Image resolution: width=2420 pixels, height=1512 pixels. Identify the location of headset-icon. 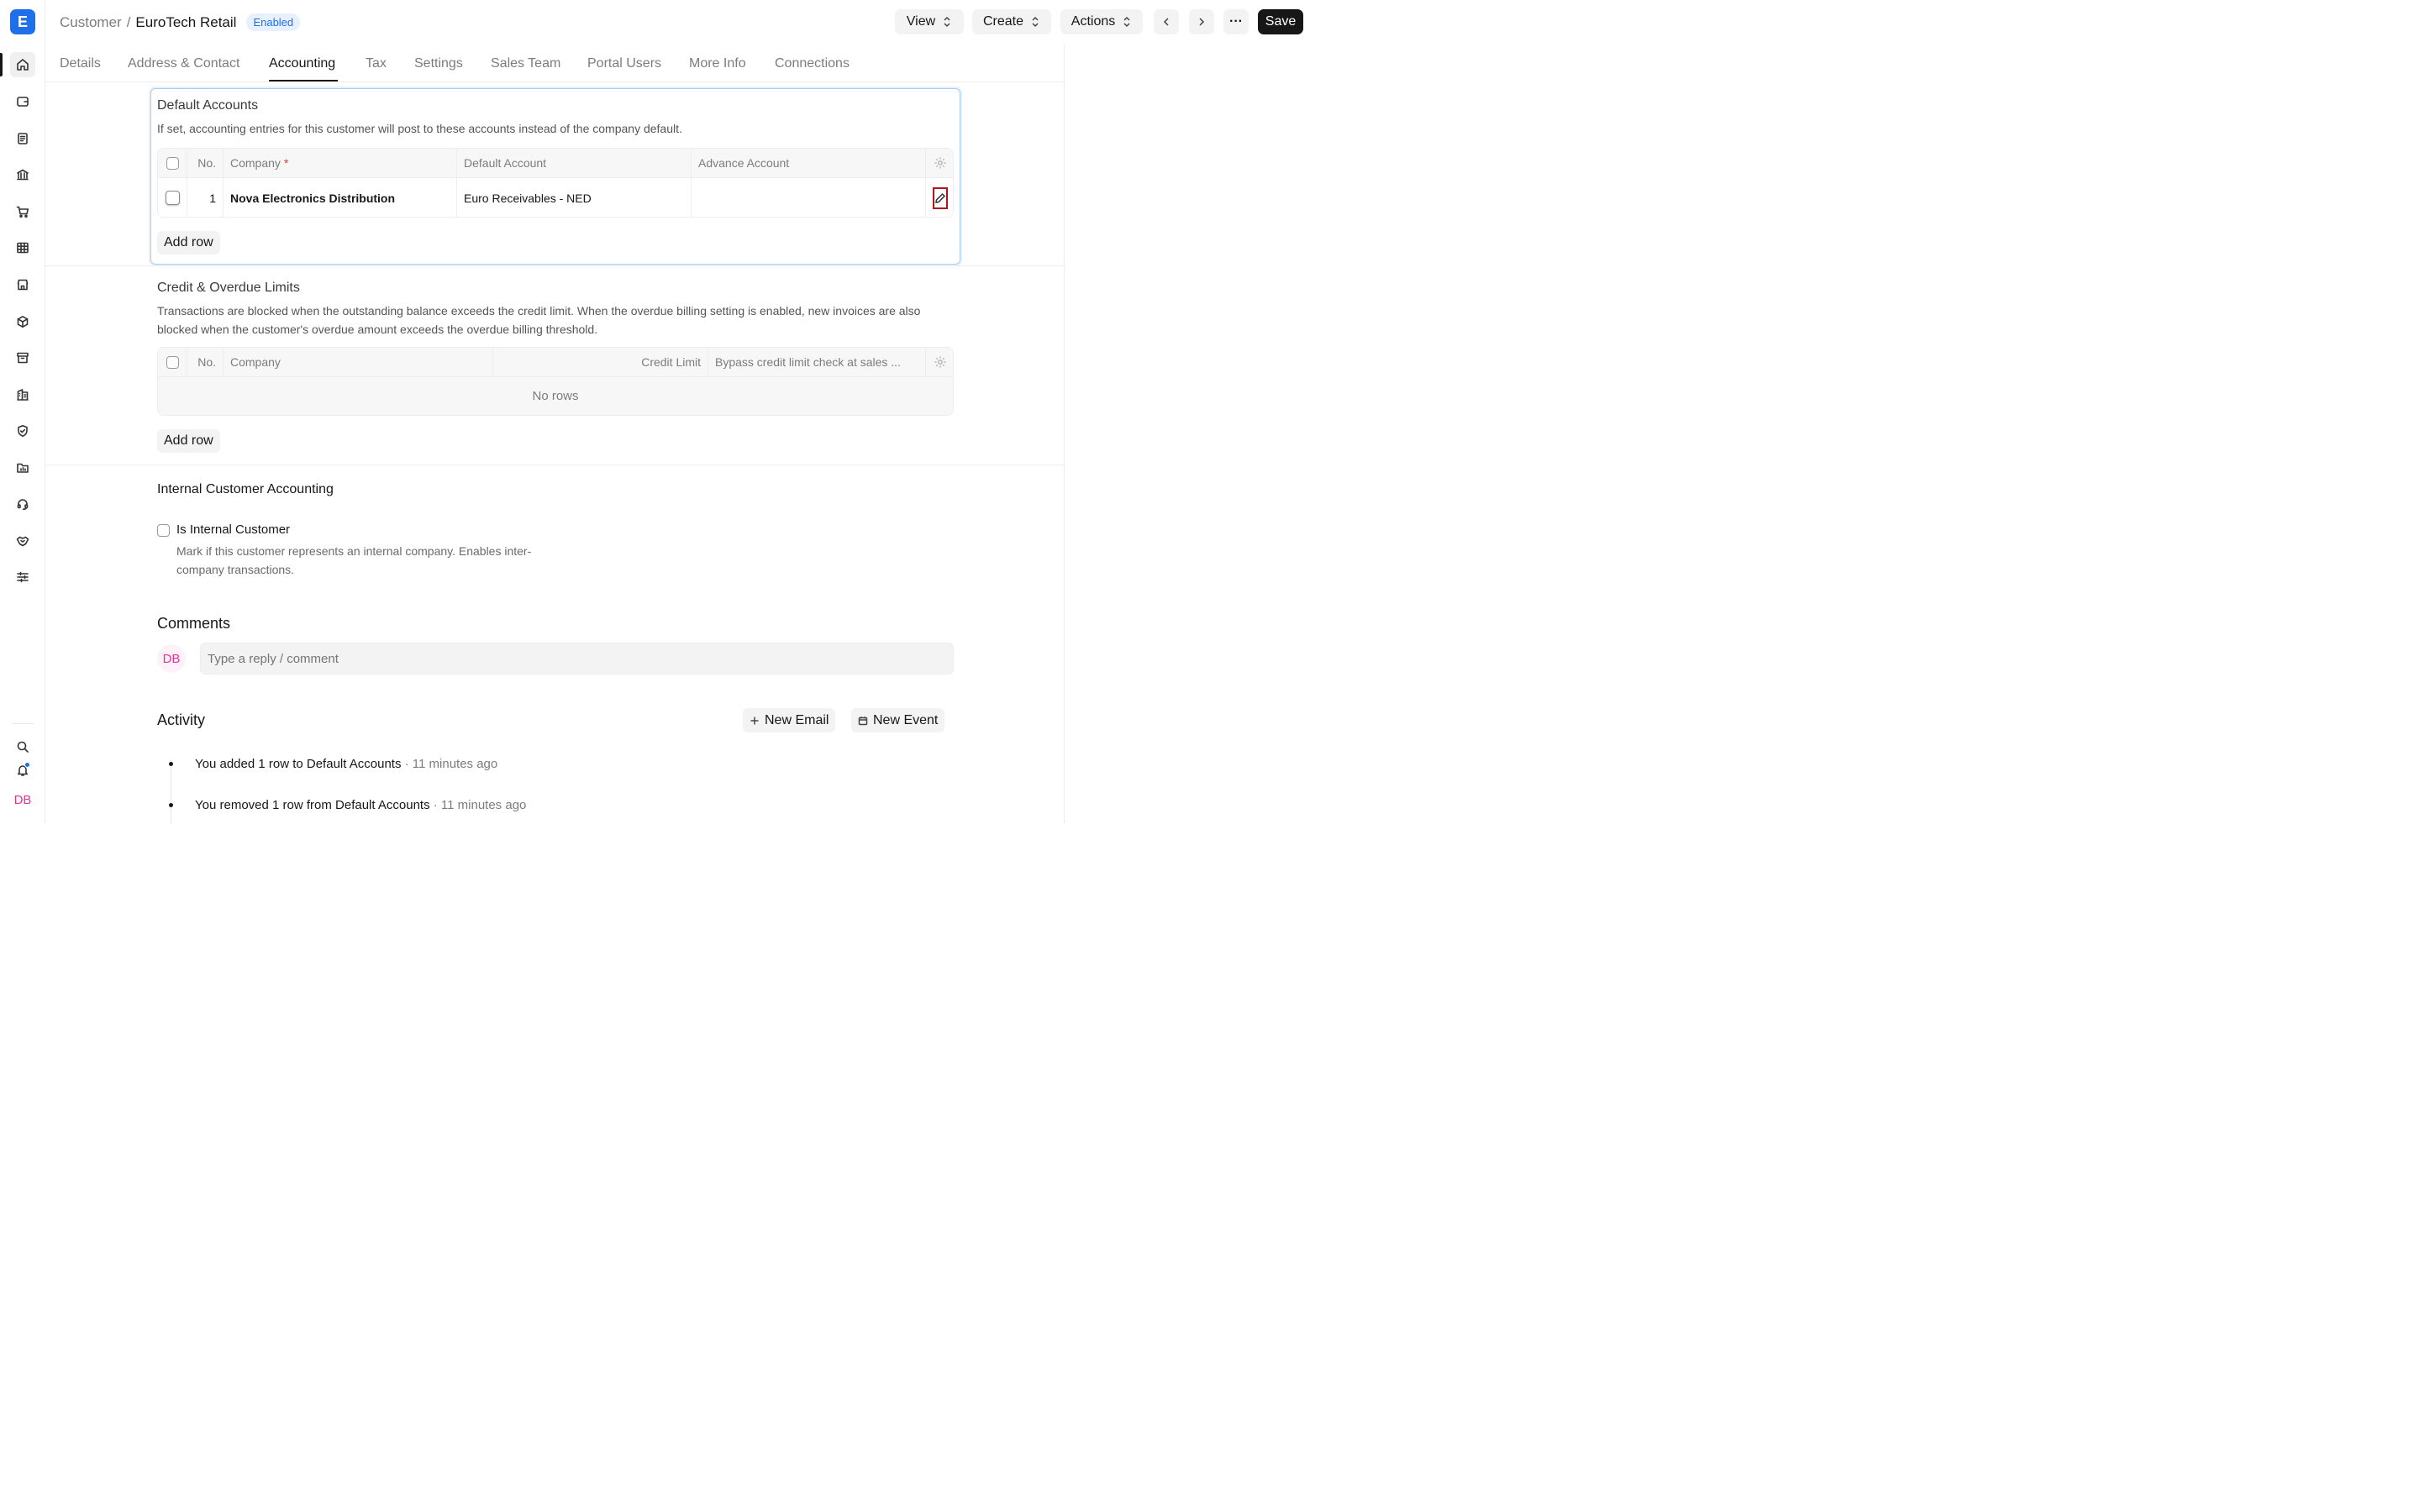
(22, 504).